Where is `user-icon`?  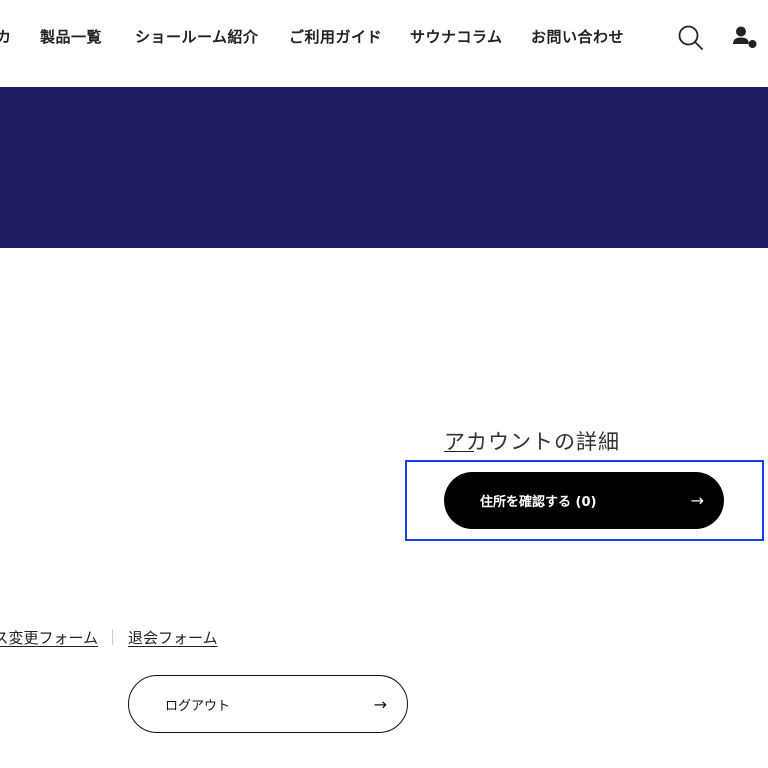
user-icon is located at coordinates (745, 37).